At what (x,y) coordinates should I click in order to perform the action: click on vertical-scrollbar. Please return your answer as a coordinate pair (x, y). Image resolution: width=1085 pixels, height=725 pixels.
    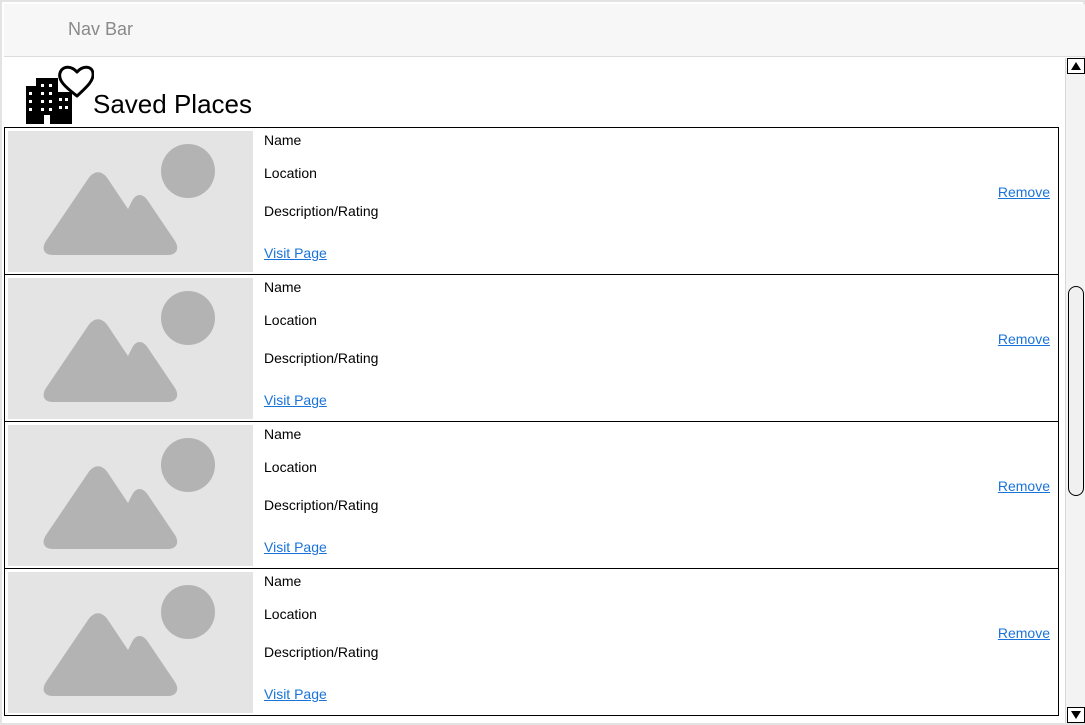
    Looking at the image, I should click on (1075, 390).